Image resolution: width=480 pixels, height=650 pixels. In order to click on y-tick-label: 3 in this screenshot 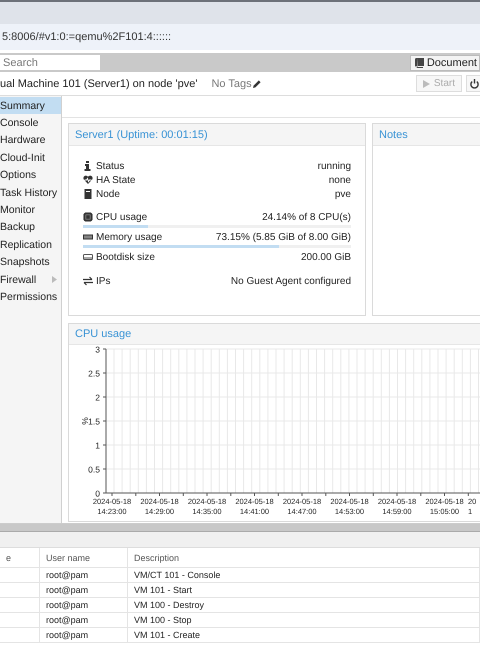, I will do `click(97, 349)`.